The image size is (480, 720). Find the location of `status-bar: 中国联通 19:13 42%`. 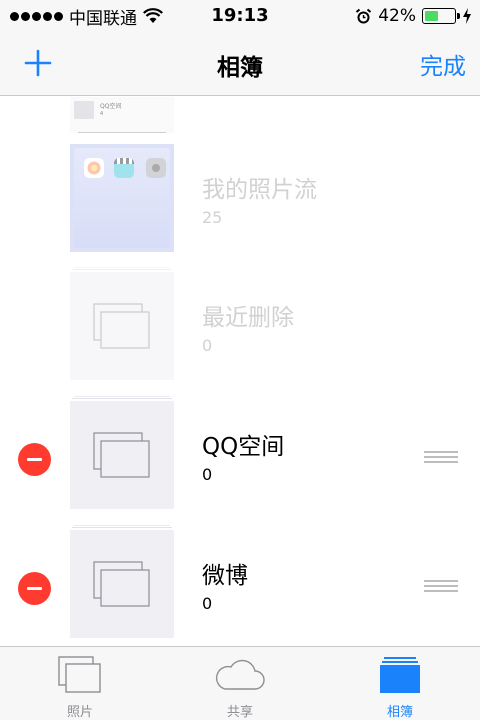

status-bar: 中国联通 19:13 42% is located at coordinates (240, 16).